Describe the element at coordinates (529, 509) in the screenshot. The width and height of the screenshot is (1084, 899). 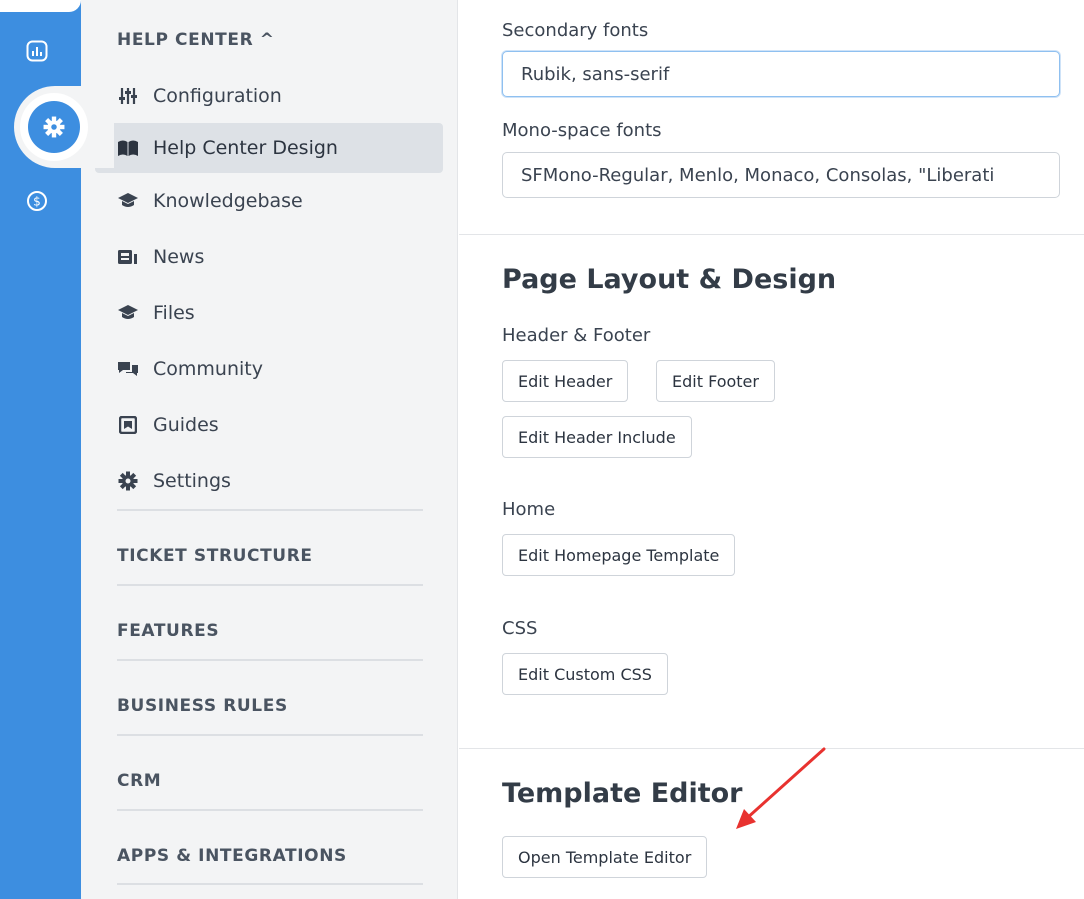
I see `home-label: Home` at that location.